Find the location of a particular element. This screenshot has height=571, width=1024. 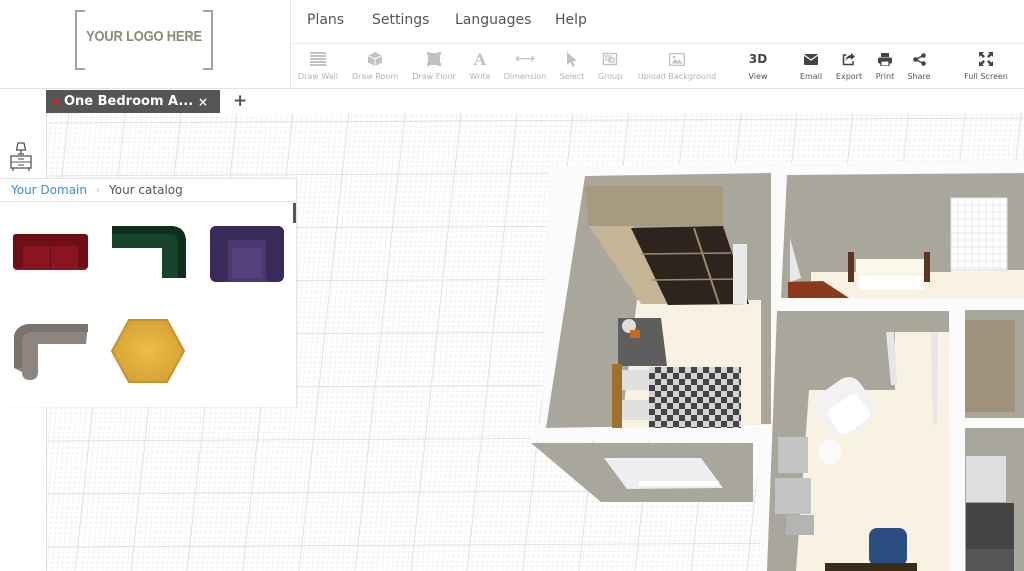

bed-headboard is located at coordinates (617, 396).